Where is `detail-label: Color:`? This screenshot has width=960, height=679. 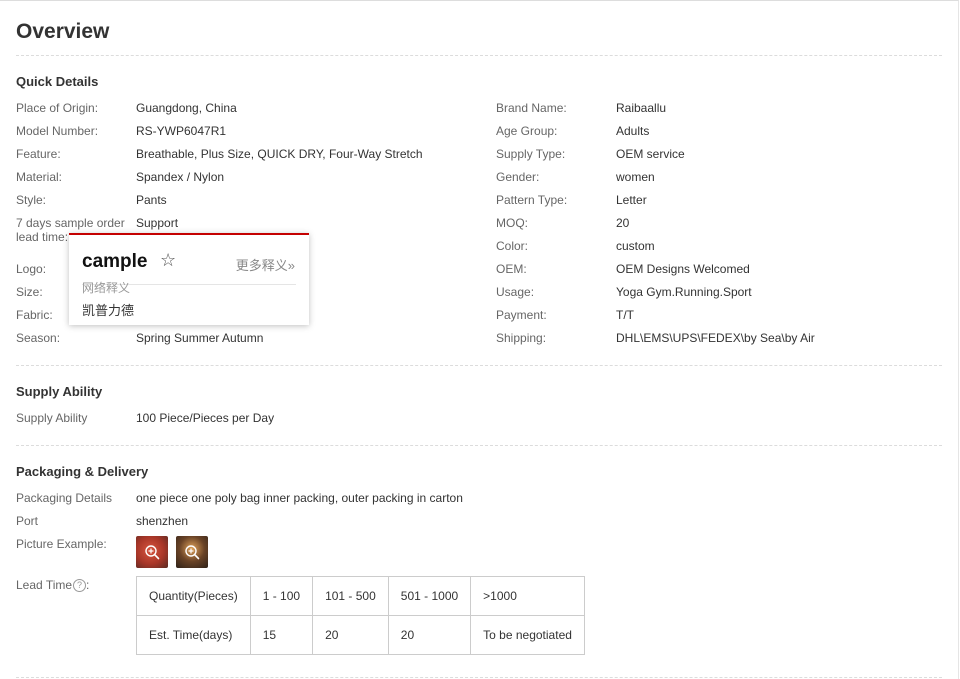
detail-label: Color: is located at coordinates (512, 246).